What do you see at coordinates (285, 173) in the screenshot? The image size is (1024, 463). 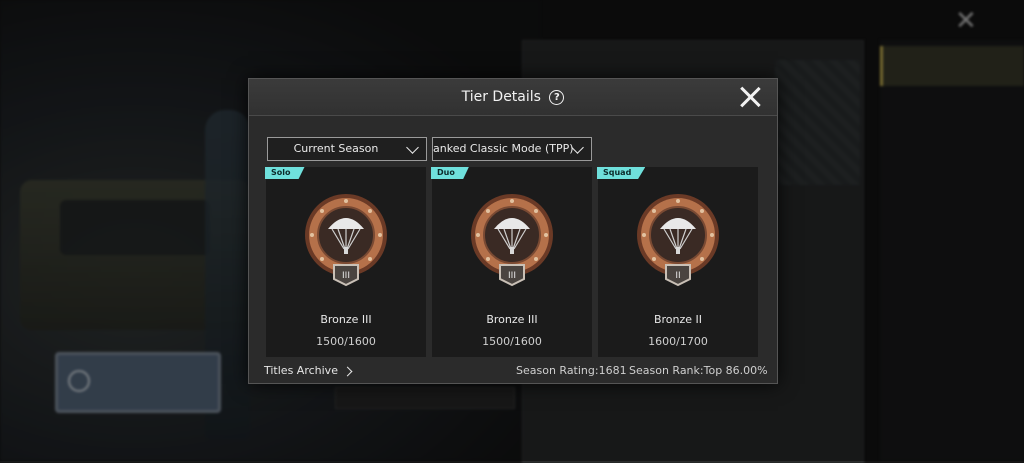 I see `card-tag: Solo` at bounding box center [285, 173].